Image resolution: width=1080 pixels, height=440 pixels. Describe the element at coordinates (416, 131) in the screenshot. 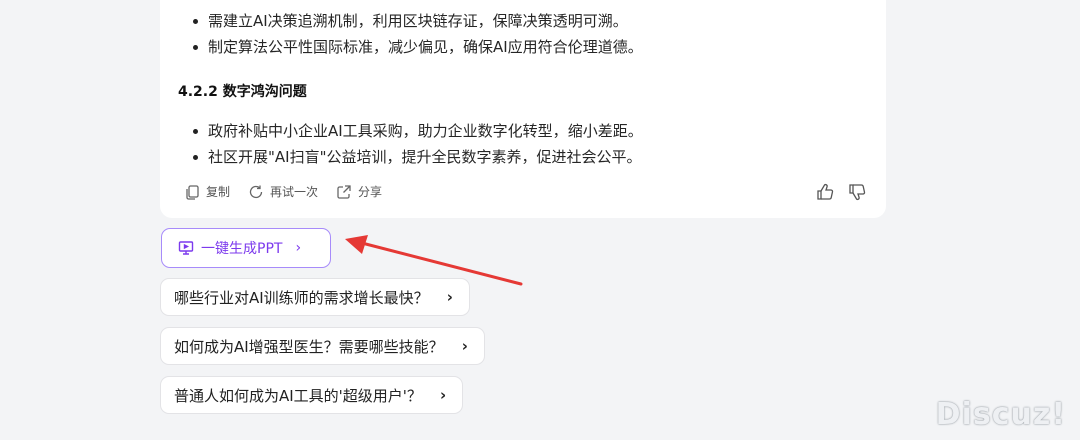

I see `list-item: 政府补贴中小企业AI工具采购，助力企业数字化转型，缩小差距。` at that location.